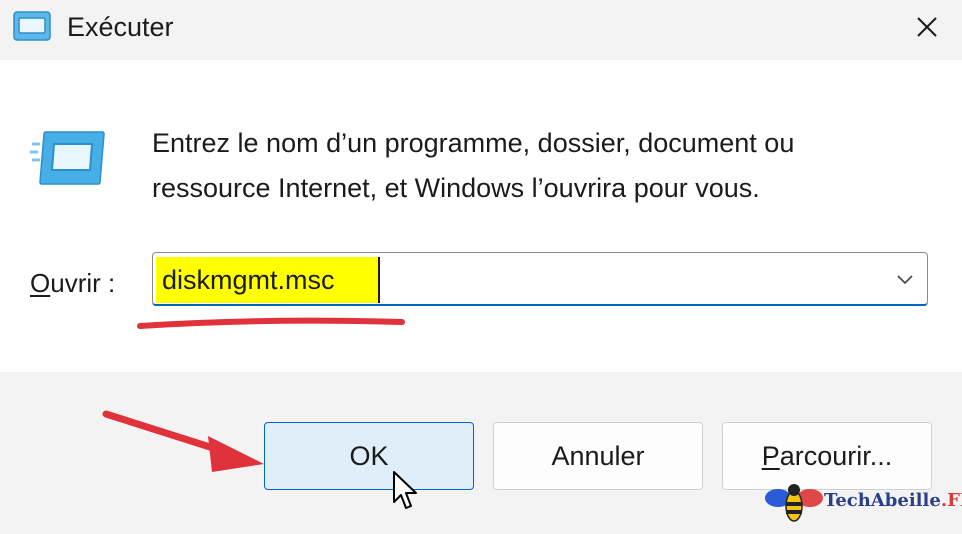 The image size is (962, 534). What do you see at coordinates (268, 280) in the screenshot?
I see `open-input: diskmgmt.msc` at bounding box center [268, 280].